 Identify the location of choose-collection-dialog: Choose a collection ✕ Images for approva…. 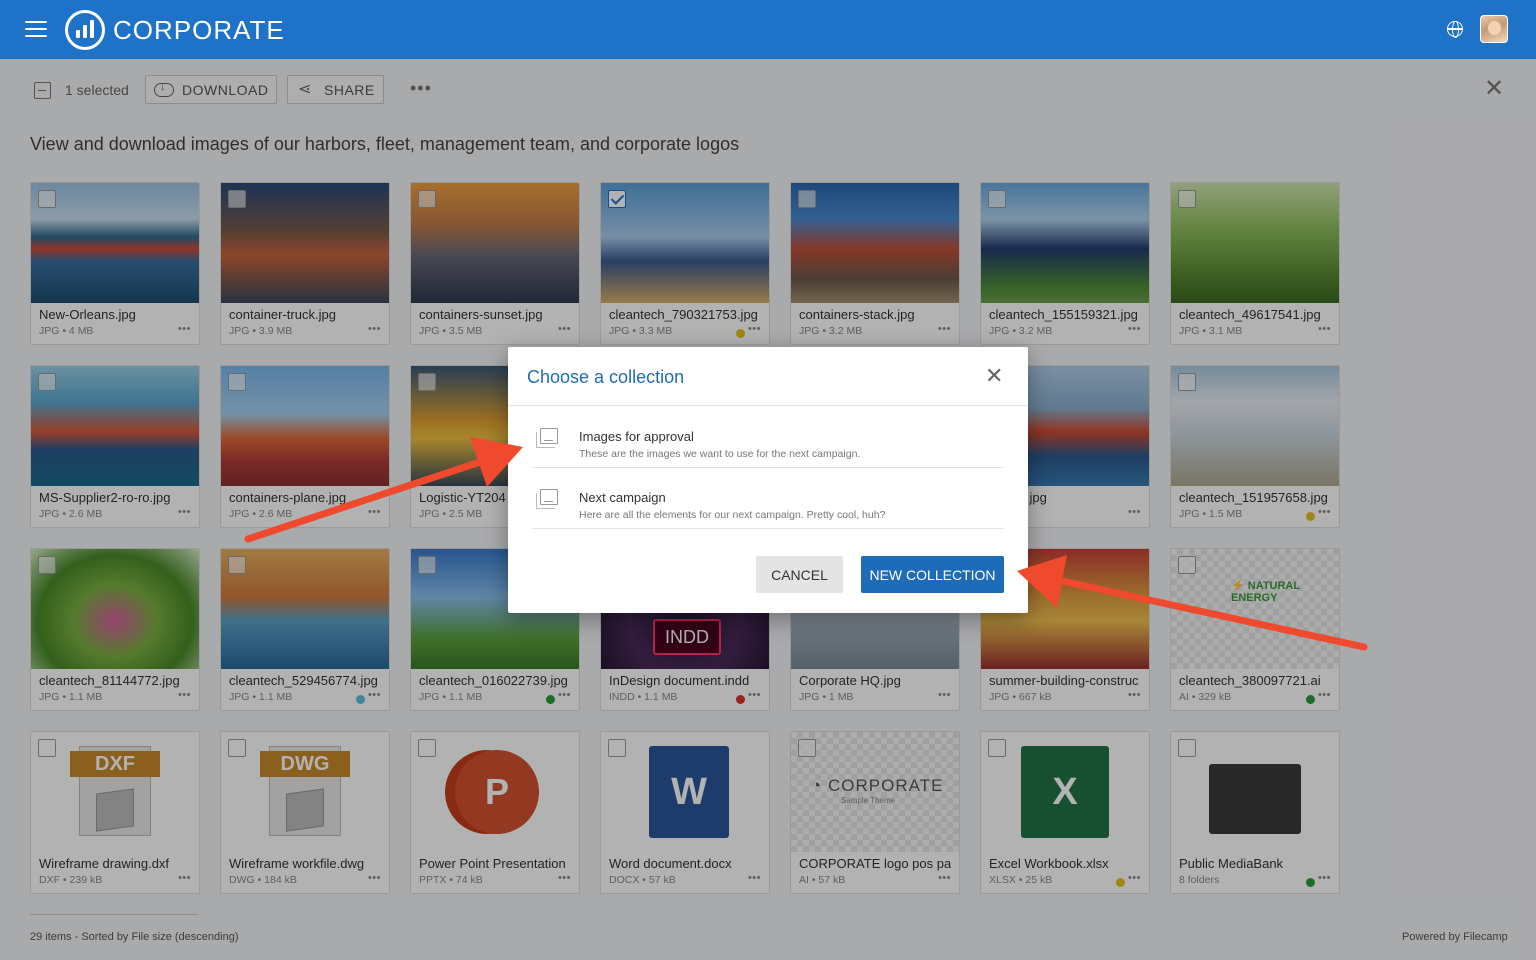
(768, 480).